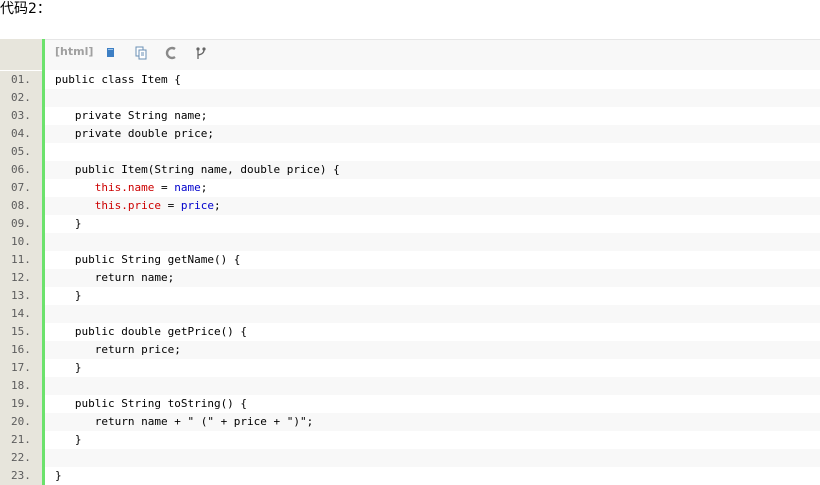  Describe the element at coordinates (432, 170) in the screenshot. I see `code-text: public Item(String name, double price) {` at that location.